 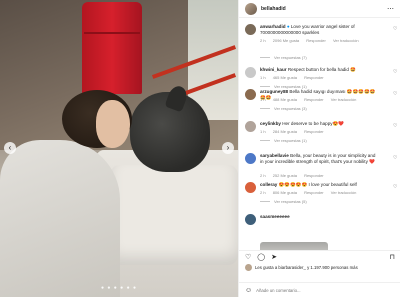 What do you see at coordinates (273, 69) in the screenshot?
I see `comment-username: khwini_kaur` at bounding box center [273, 69].